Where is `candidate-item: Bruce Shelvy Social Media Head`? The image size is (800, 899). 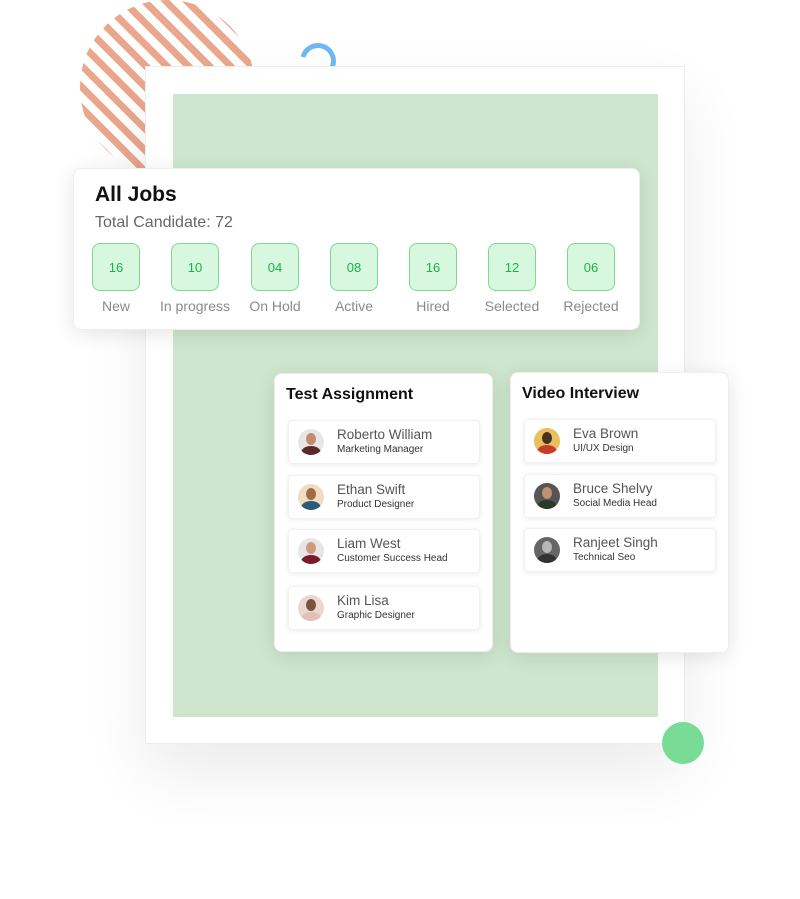
candidate-item: Bruce Shelvy Social Media Head is located at coordinates (620, 496).